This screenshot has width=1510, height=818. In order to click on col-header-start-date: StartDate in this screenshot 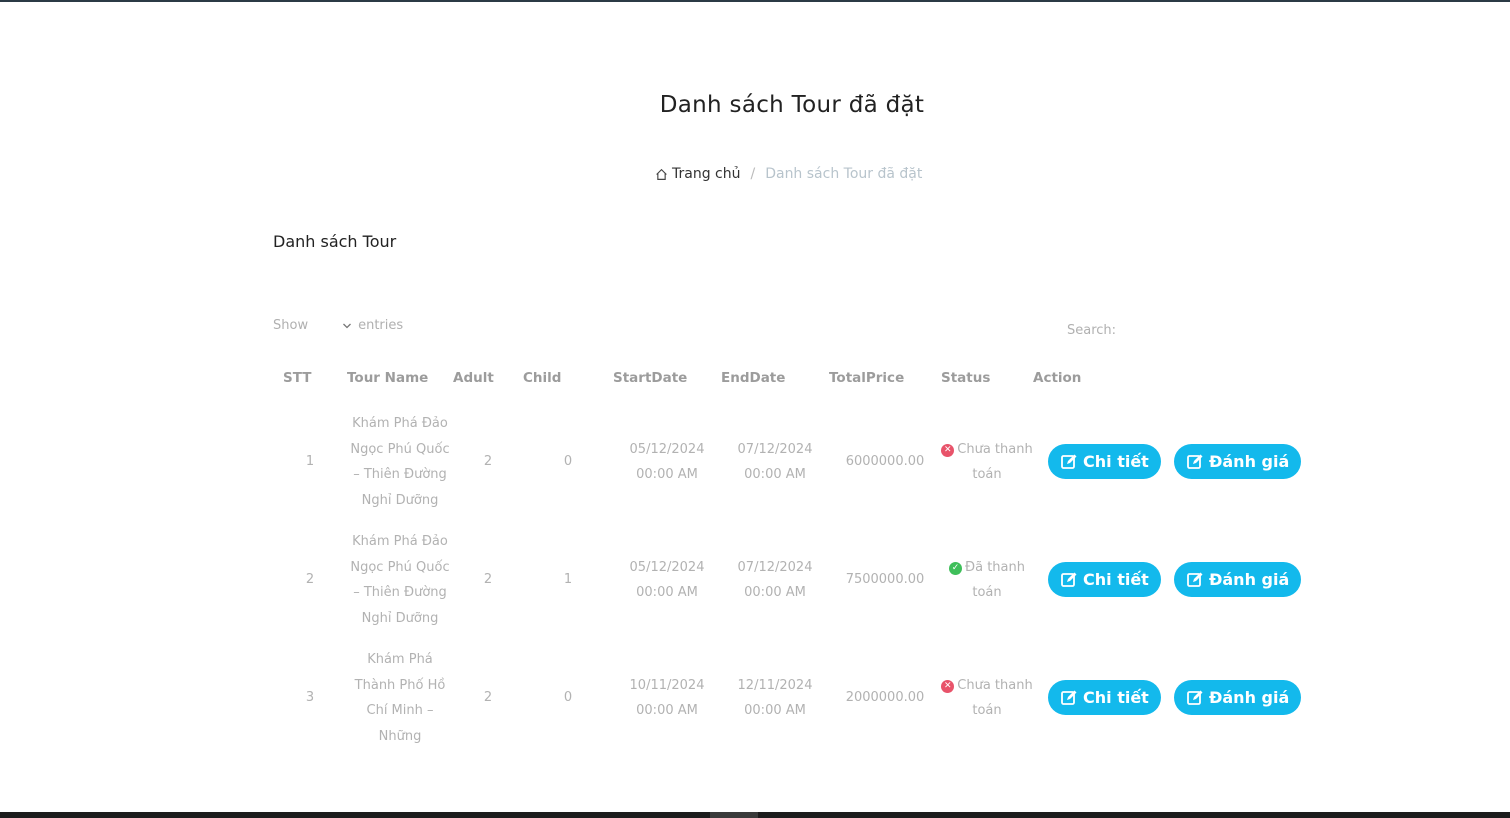, I will do `click(667, 384)`.